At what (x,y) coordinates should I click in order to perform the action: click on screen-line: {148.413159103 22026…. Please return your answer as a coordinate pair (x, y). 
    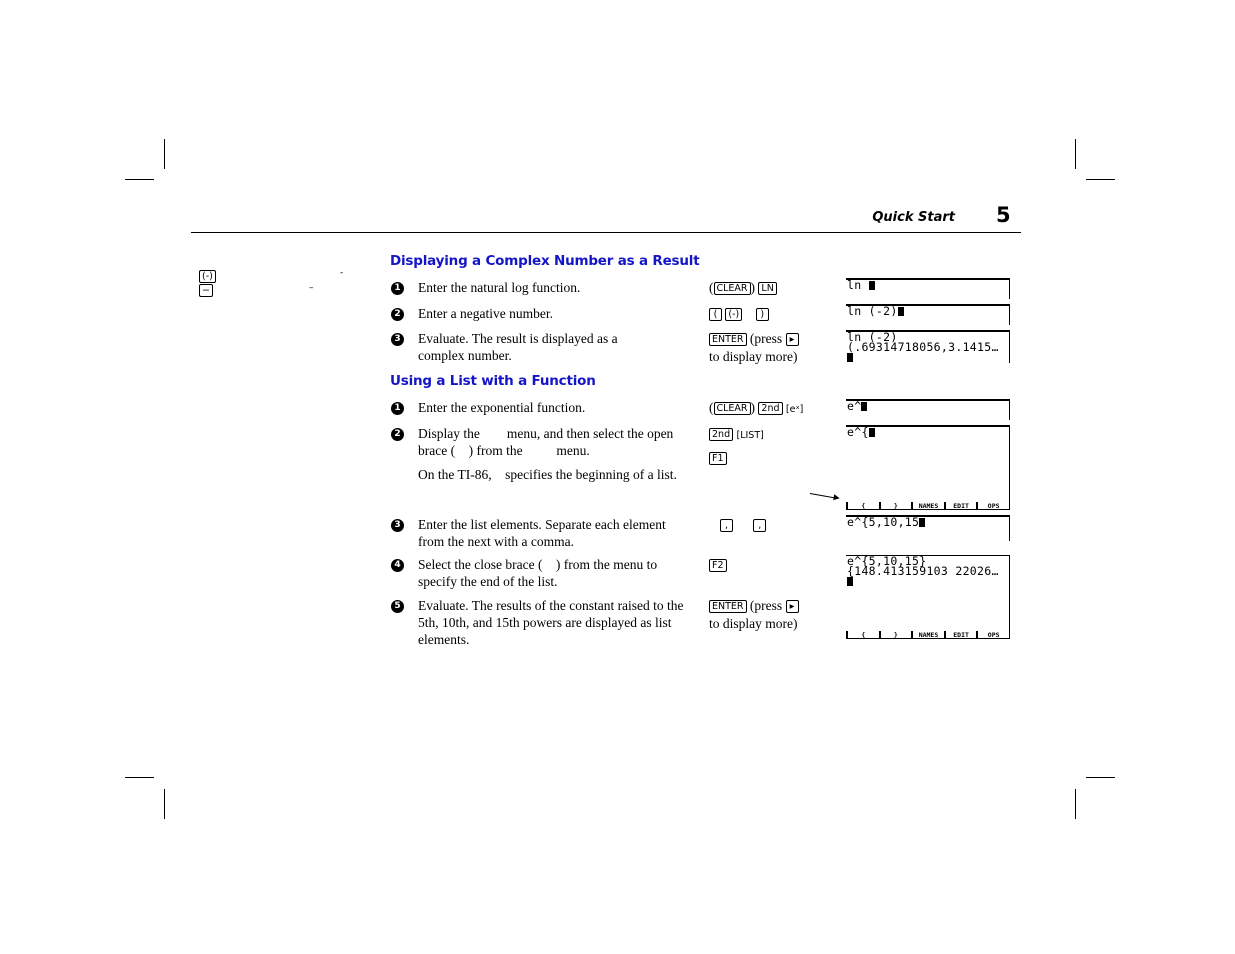
    Looking at the image, I should click on (923, 571).